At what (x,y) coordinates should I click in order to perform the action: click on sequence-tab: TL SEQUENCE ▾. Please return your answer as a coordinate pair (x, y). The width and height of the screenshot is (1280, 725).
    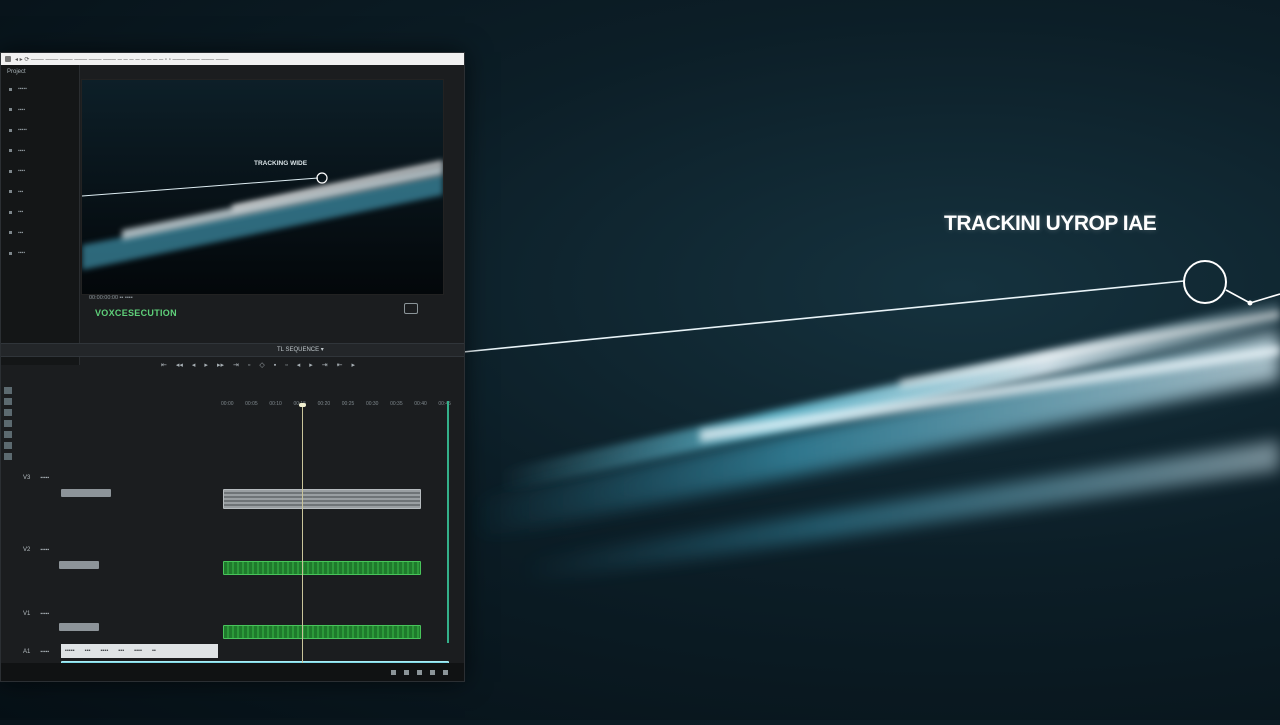
    Looking at the image, I should click on (300, 349).